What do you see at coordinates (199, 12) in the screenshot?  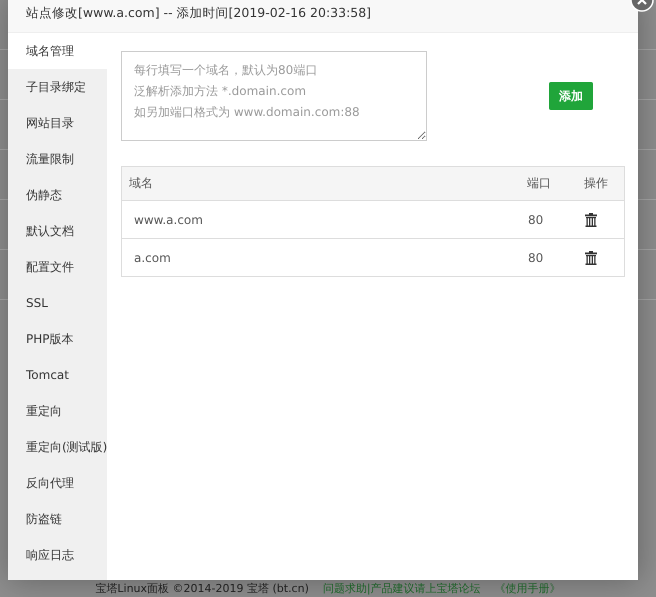 I see `dialog-title: 站点修改[www.a.com] -- 添加时间[2019-02-16 20:33:58]` at bounding box center [199, 12].